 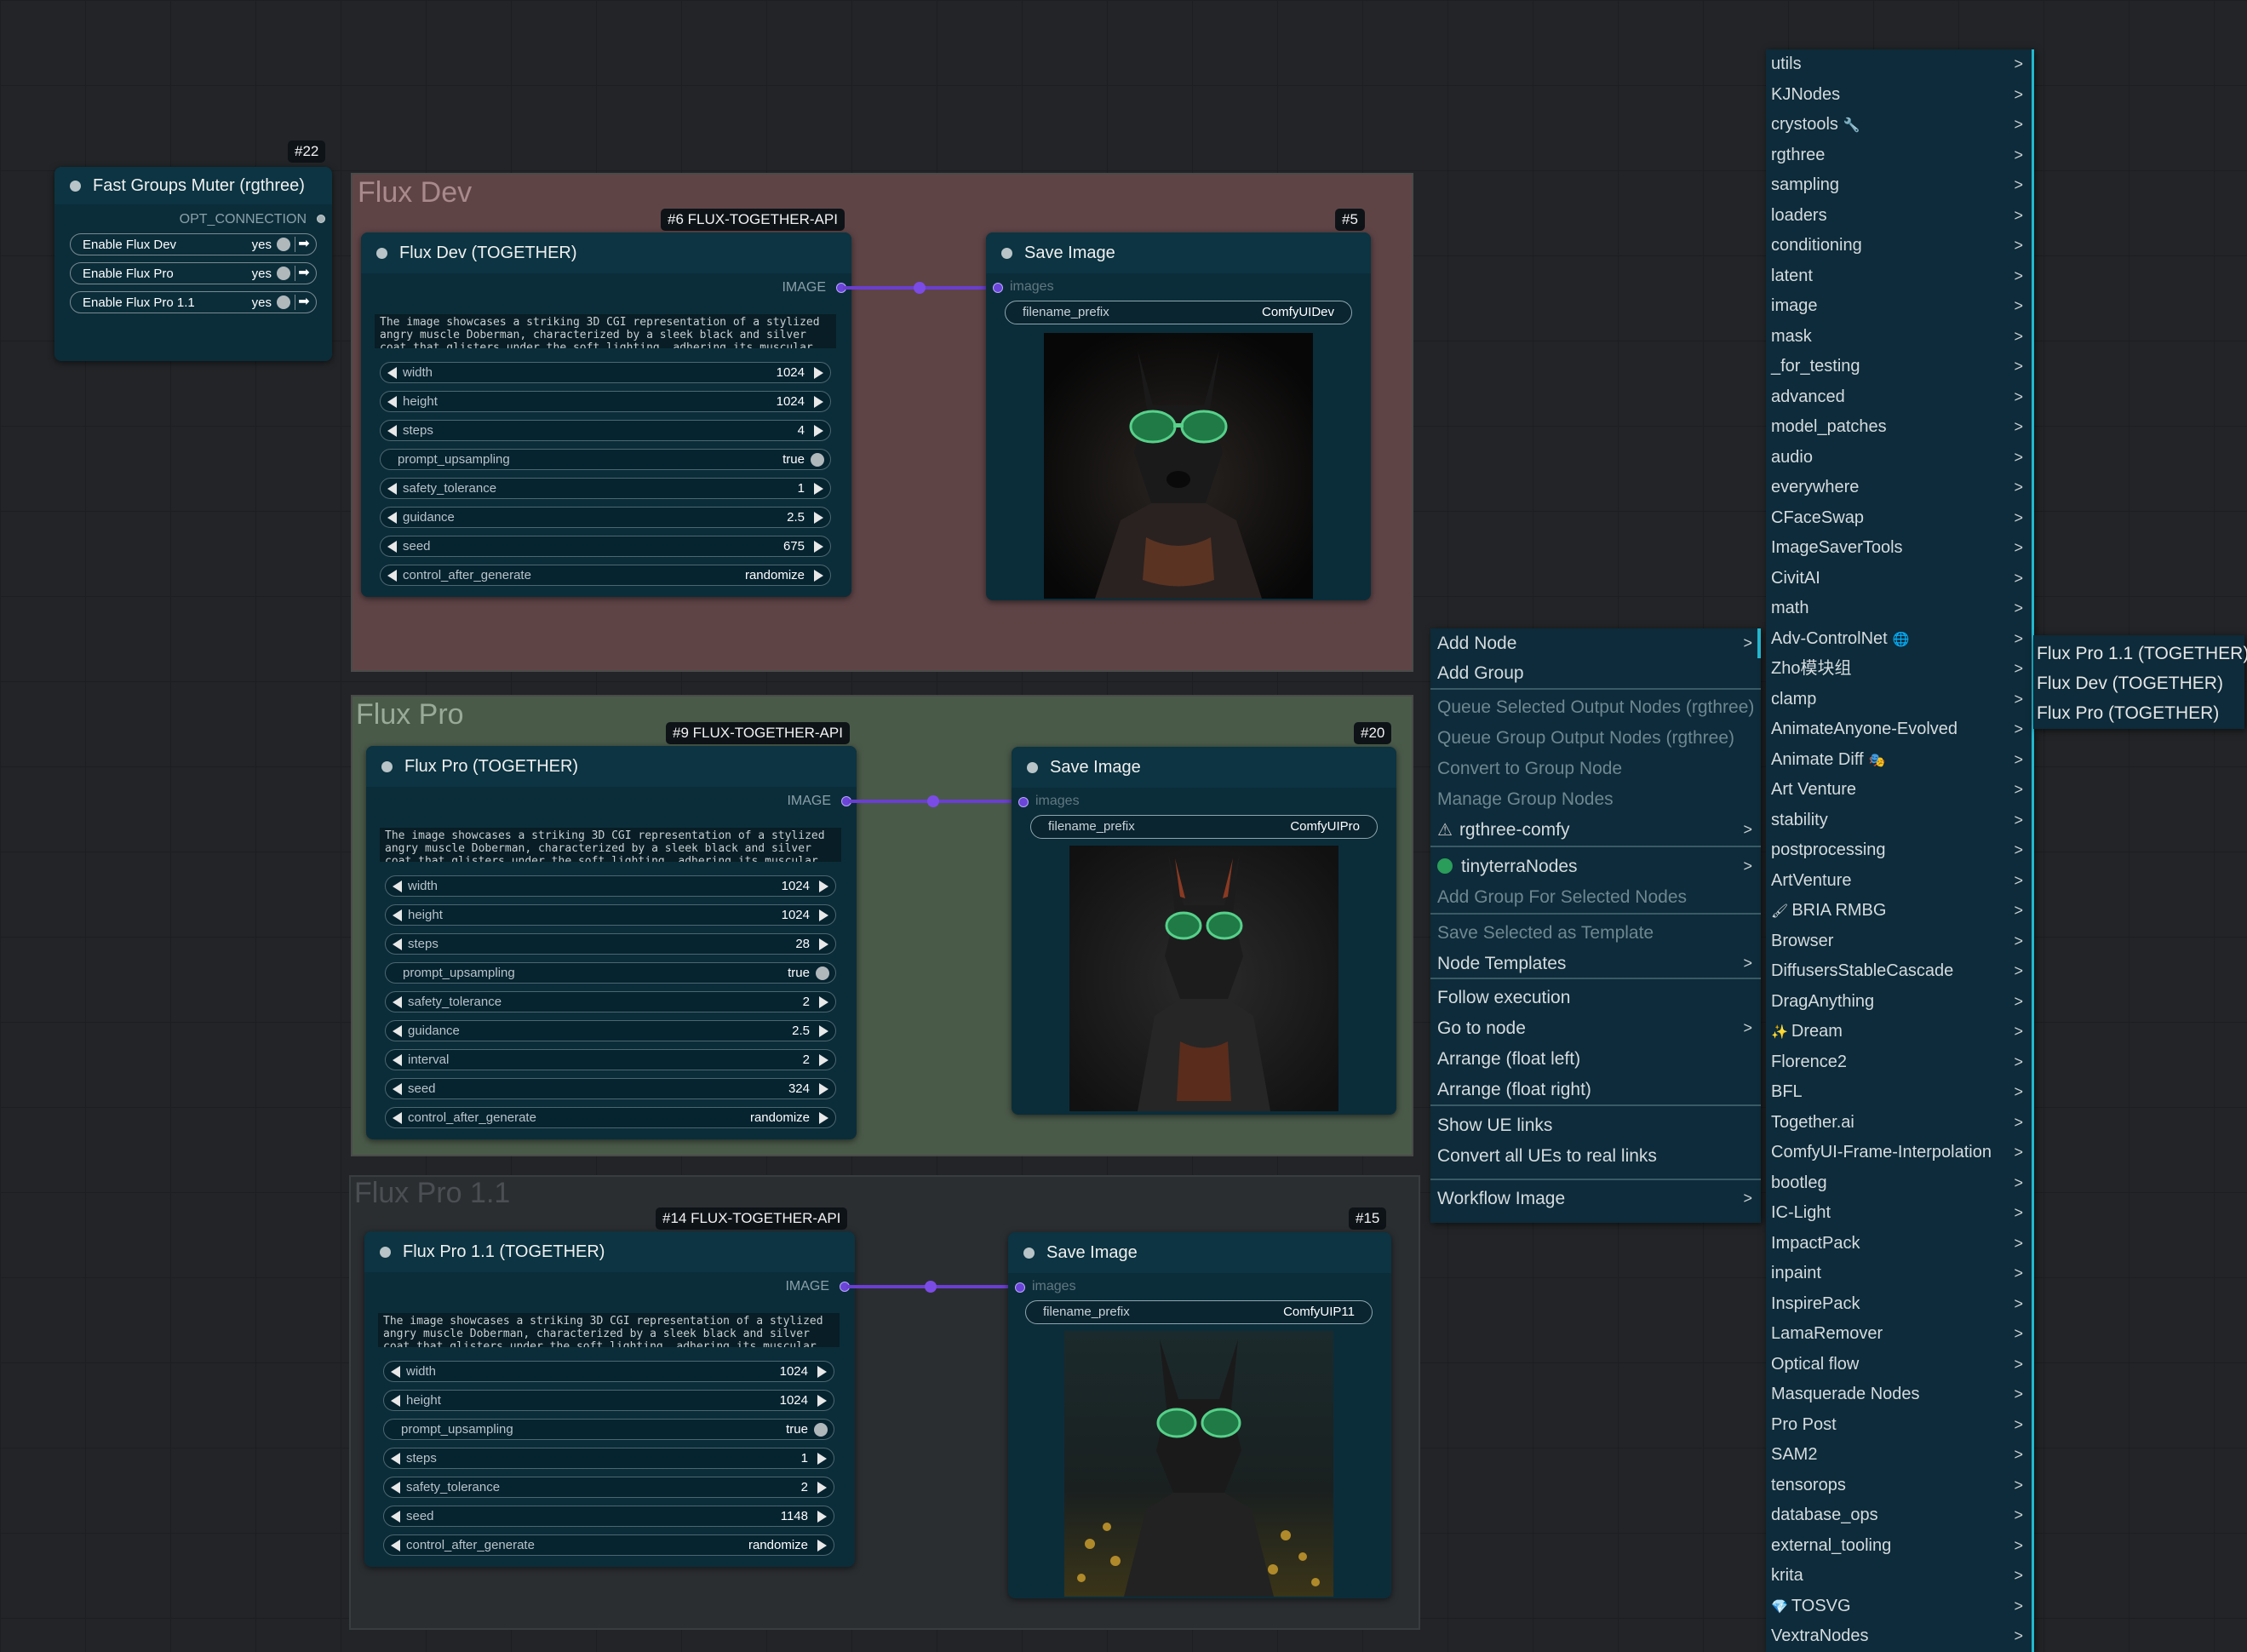 I want to click on category-item: database_ops >, so click(x=1899, y=1515).